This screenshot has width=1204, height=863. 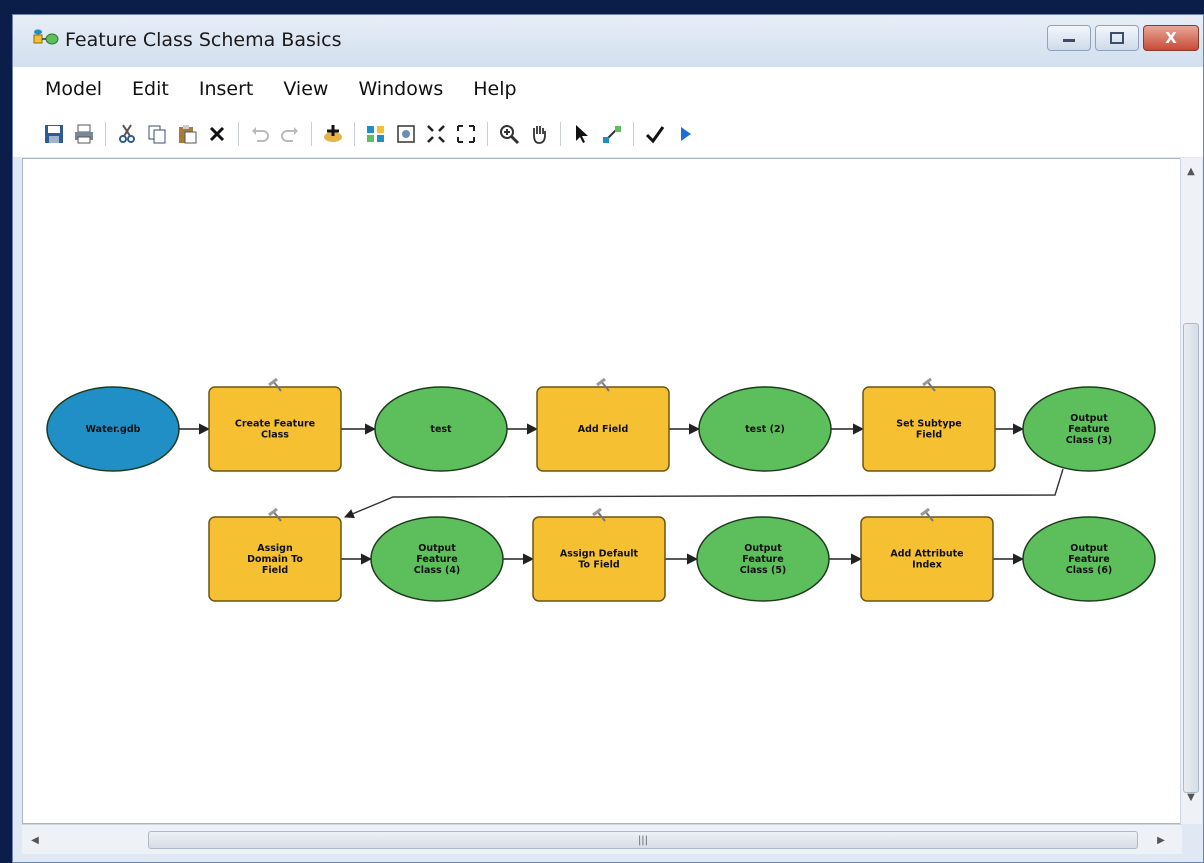 What do you see at coordinates (927, 565) in the screenshot?
I see `node-label: Index` at bounding box center [927, 565].